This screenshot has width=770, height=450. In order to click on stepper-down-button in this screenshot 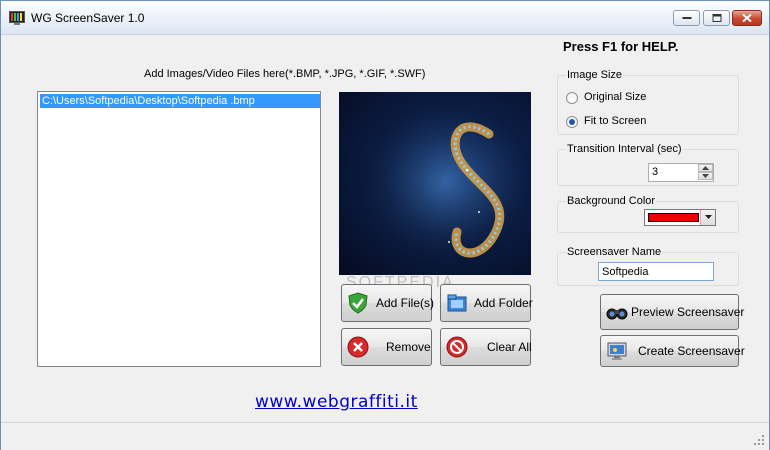, I will do `click(705, 176)`.